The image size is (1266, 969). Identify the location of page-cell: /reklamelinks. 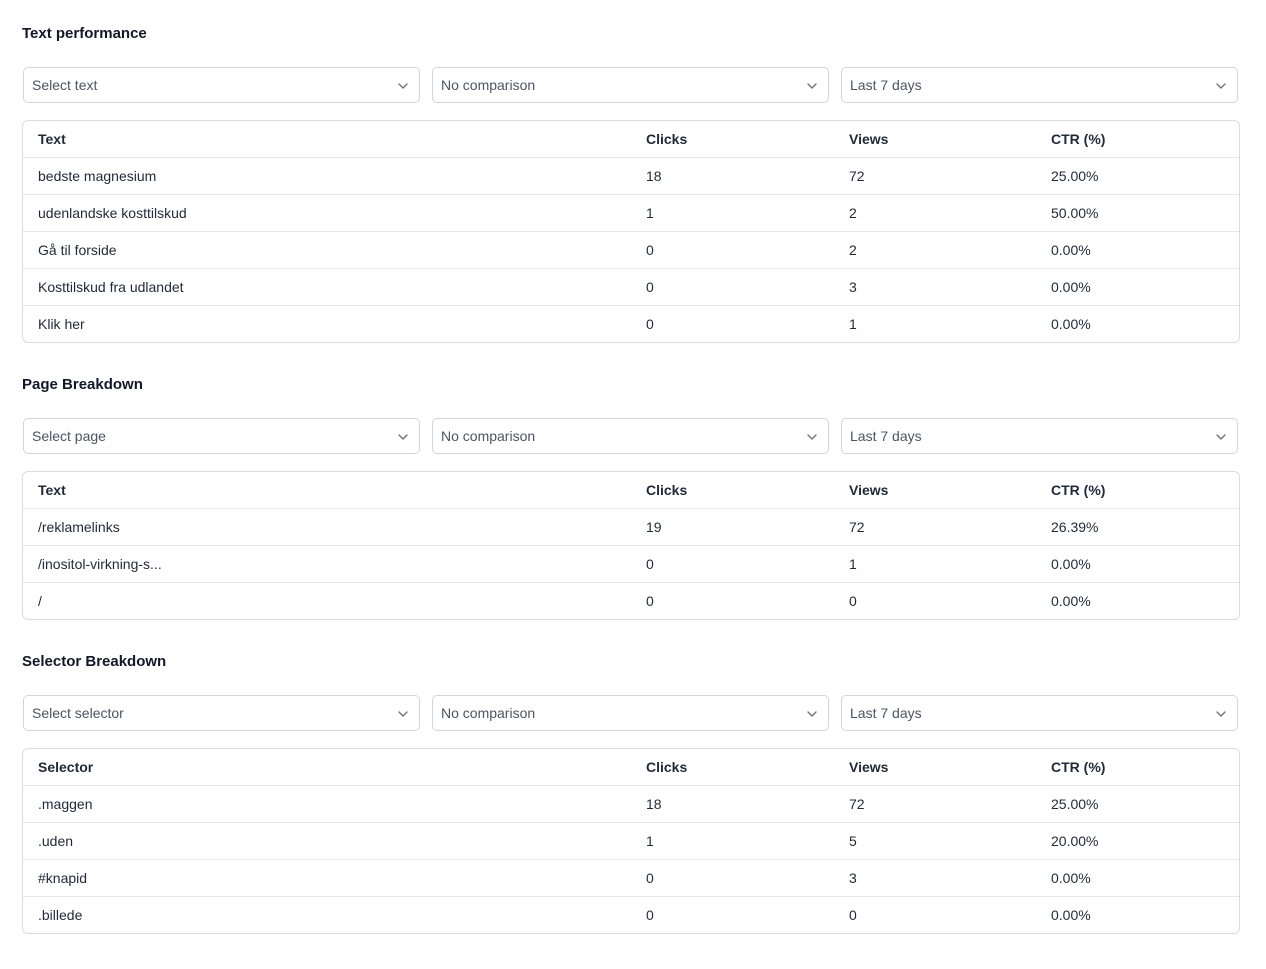
(79, 527).